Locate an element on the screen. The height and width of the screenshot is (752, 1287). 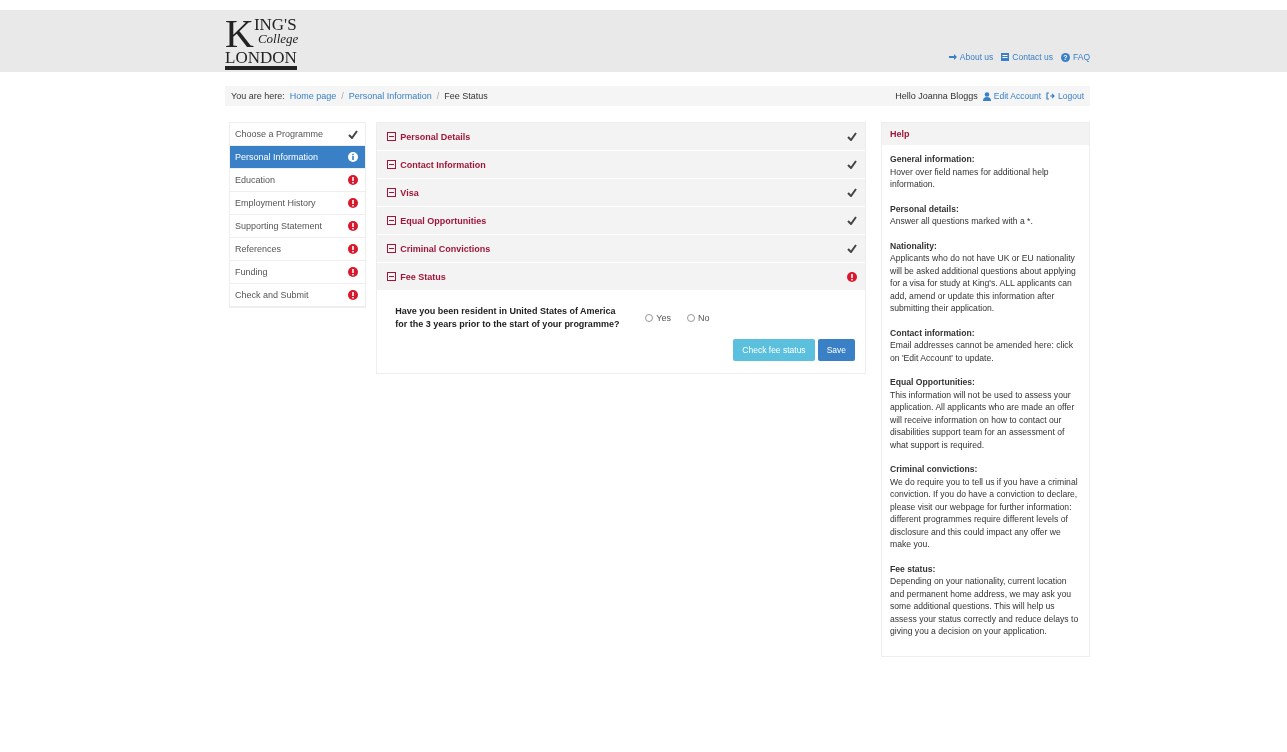
breadcrumb-current: Fee Status is located at coordinates (466, 96).